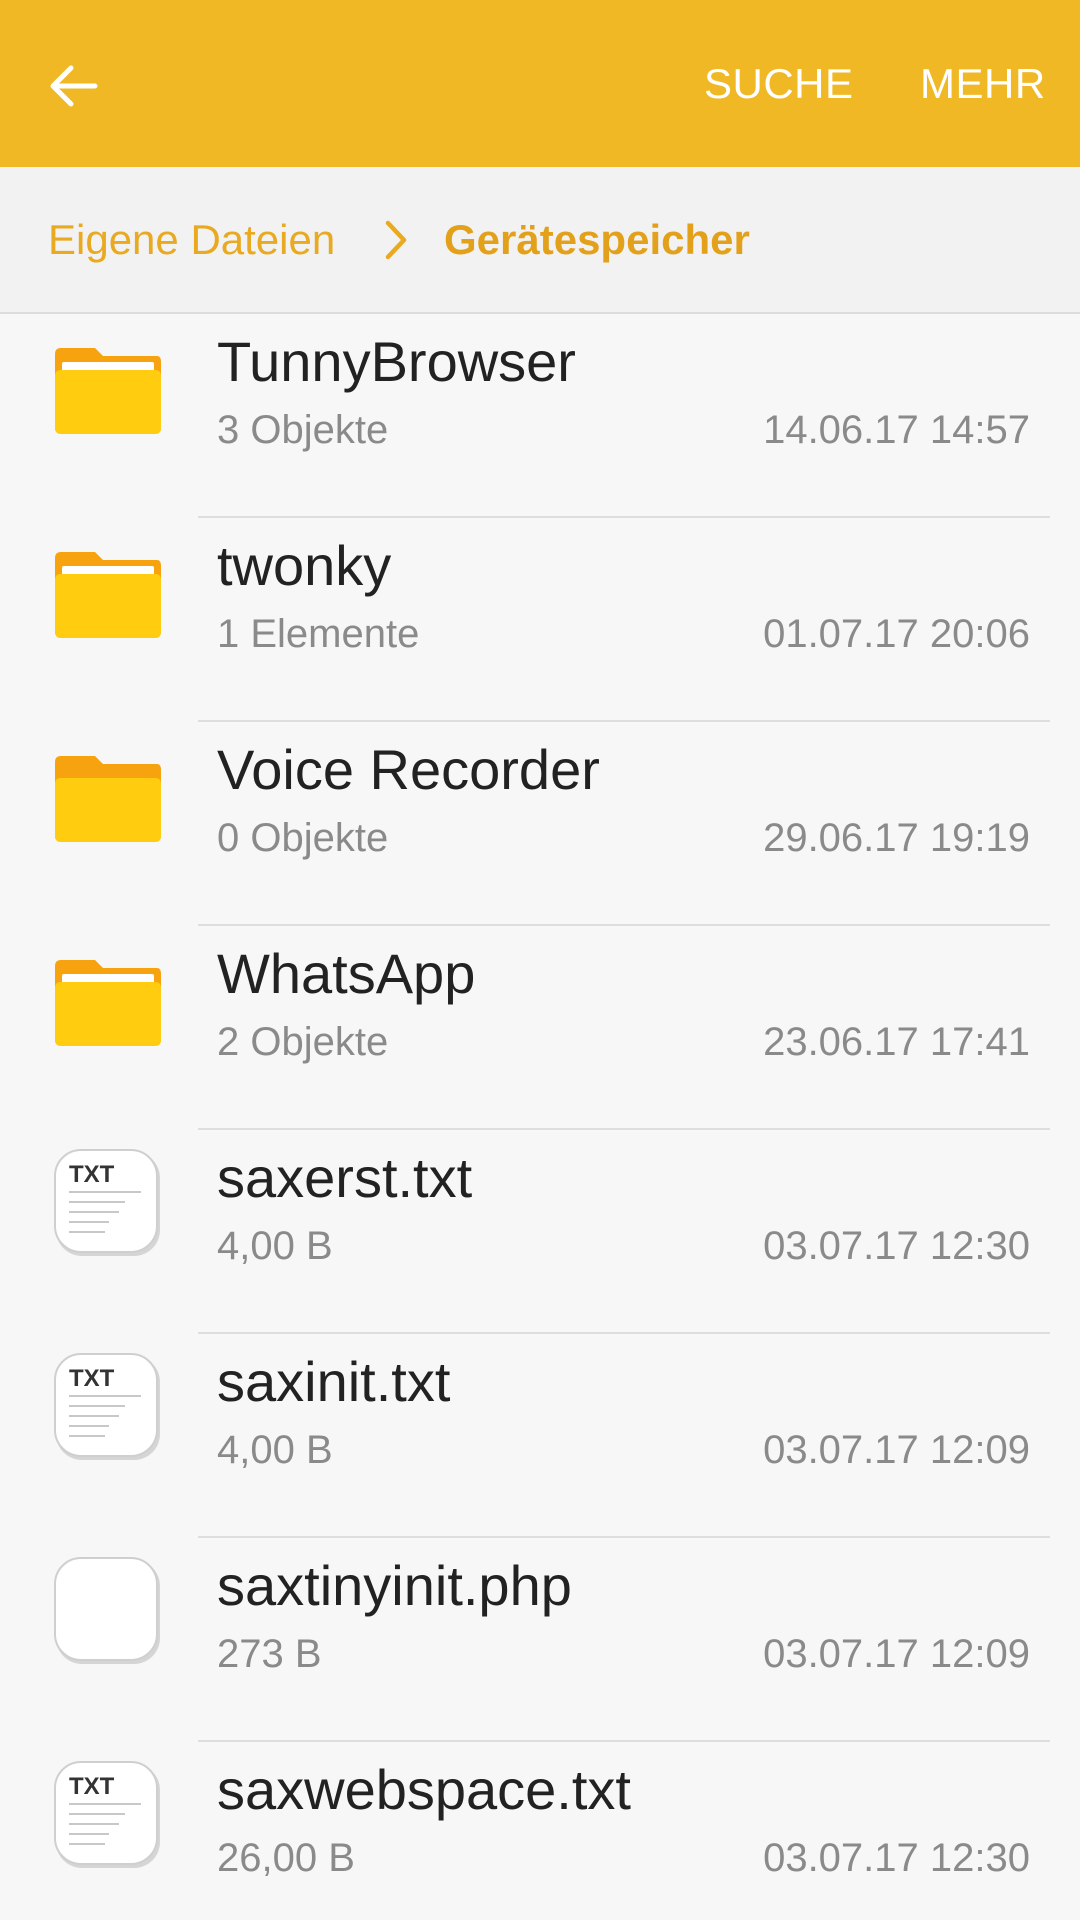 Image resolution: width=1080 pixels, height=1920 pixels. What do you see at coordinates (540, 83) in the screenshot?
I see `app-bar: SUCHE MEHR` at bounding box center [540, 83].